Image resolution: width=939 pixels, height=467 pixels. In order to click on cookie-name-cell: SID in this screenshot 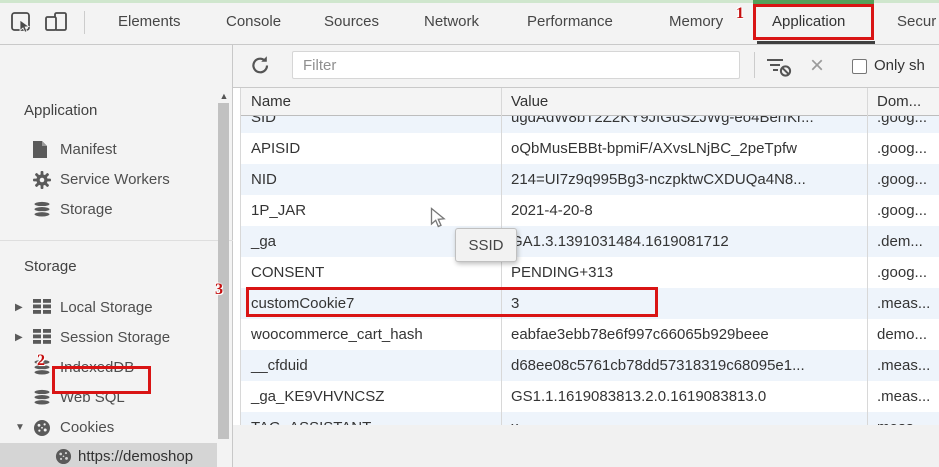, I will do `click(371, 124)`.